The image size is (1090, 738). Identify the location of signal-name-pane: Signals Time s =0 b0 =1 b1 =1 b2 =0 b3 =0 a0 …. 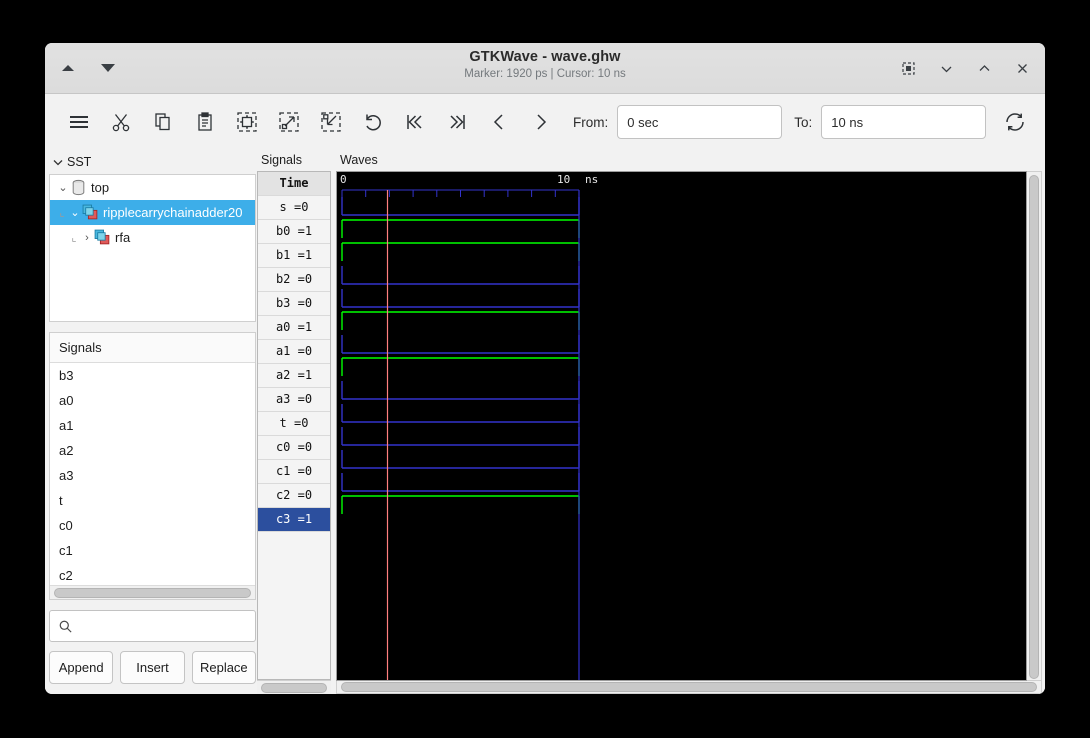
(294, 423).